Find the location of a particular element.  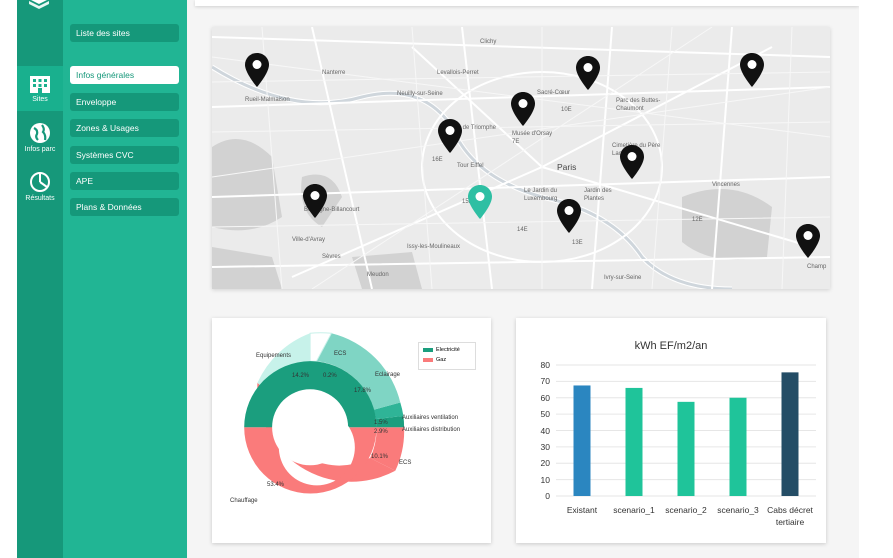

map-label-villedavray: Ville-d'Avray is located at coordinates (308, 240).